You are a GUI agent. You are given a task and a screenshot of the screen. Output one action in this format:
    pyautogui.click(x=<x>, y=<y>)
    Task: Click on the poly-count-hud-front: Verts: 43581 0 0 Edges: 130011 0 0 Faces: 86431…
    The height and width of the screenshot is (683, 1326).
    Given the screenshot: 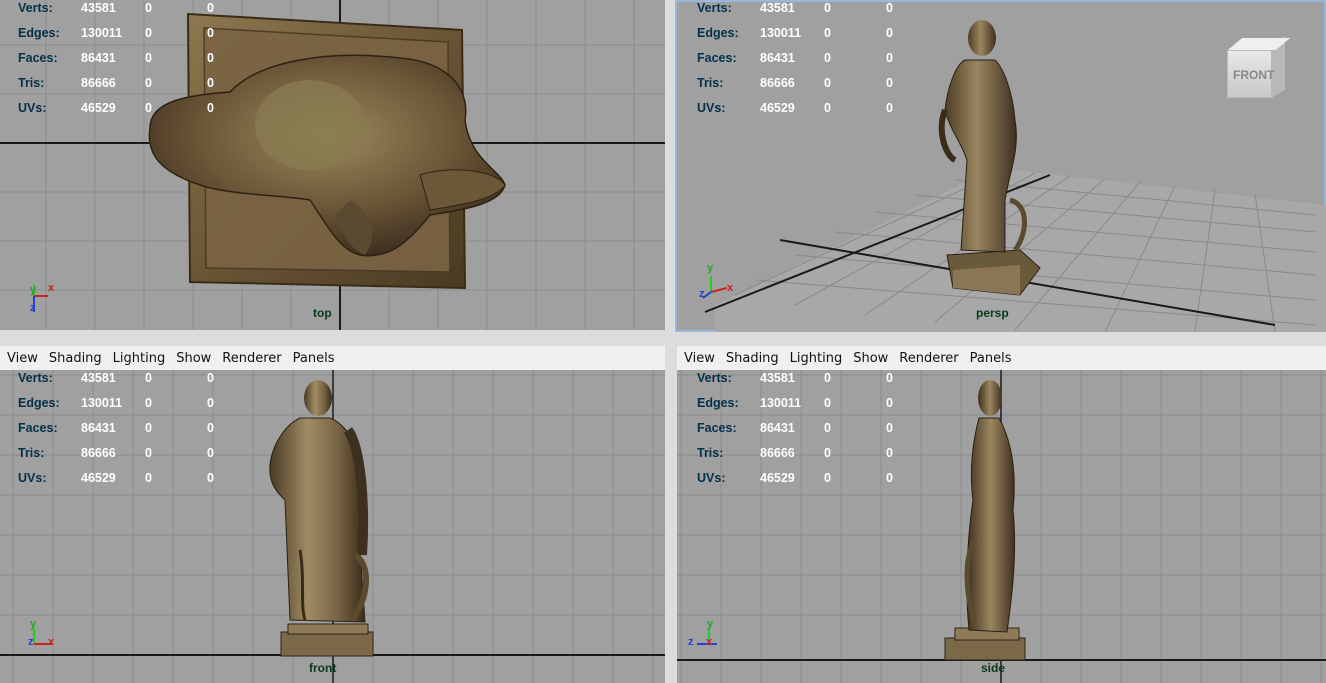 What is the action you would take?
    pyautogui.click(x=128, y=432)
    